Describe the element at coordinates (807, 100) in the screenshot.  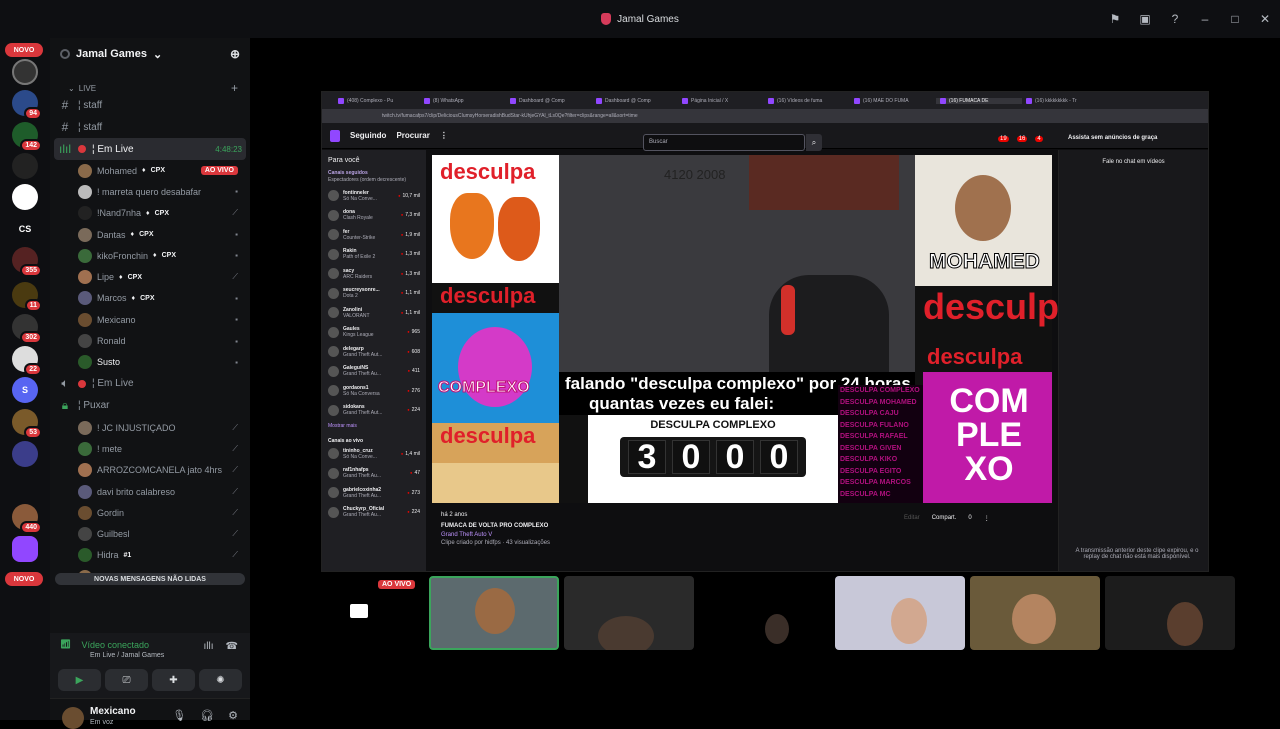
I see `browser-tab: (16) Vídeos de fuma` at that location.